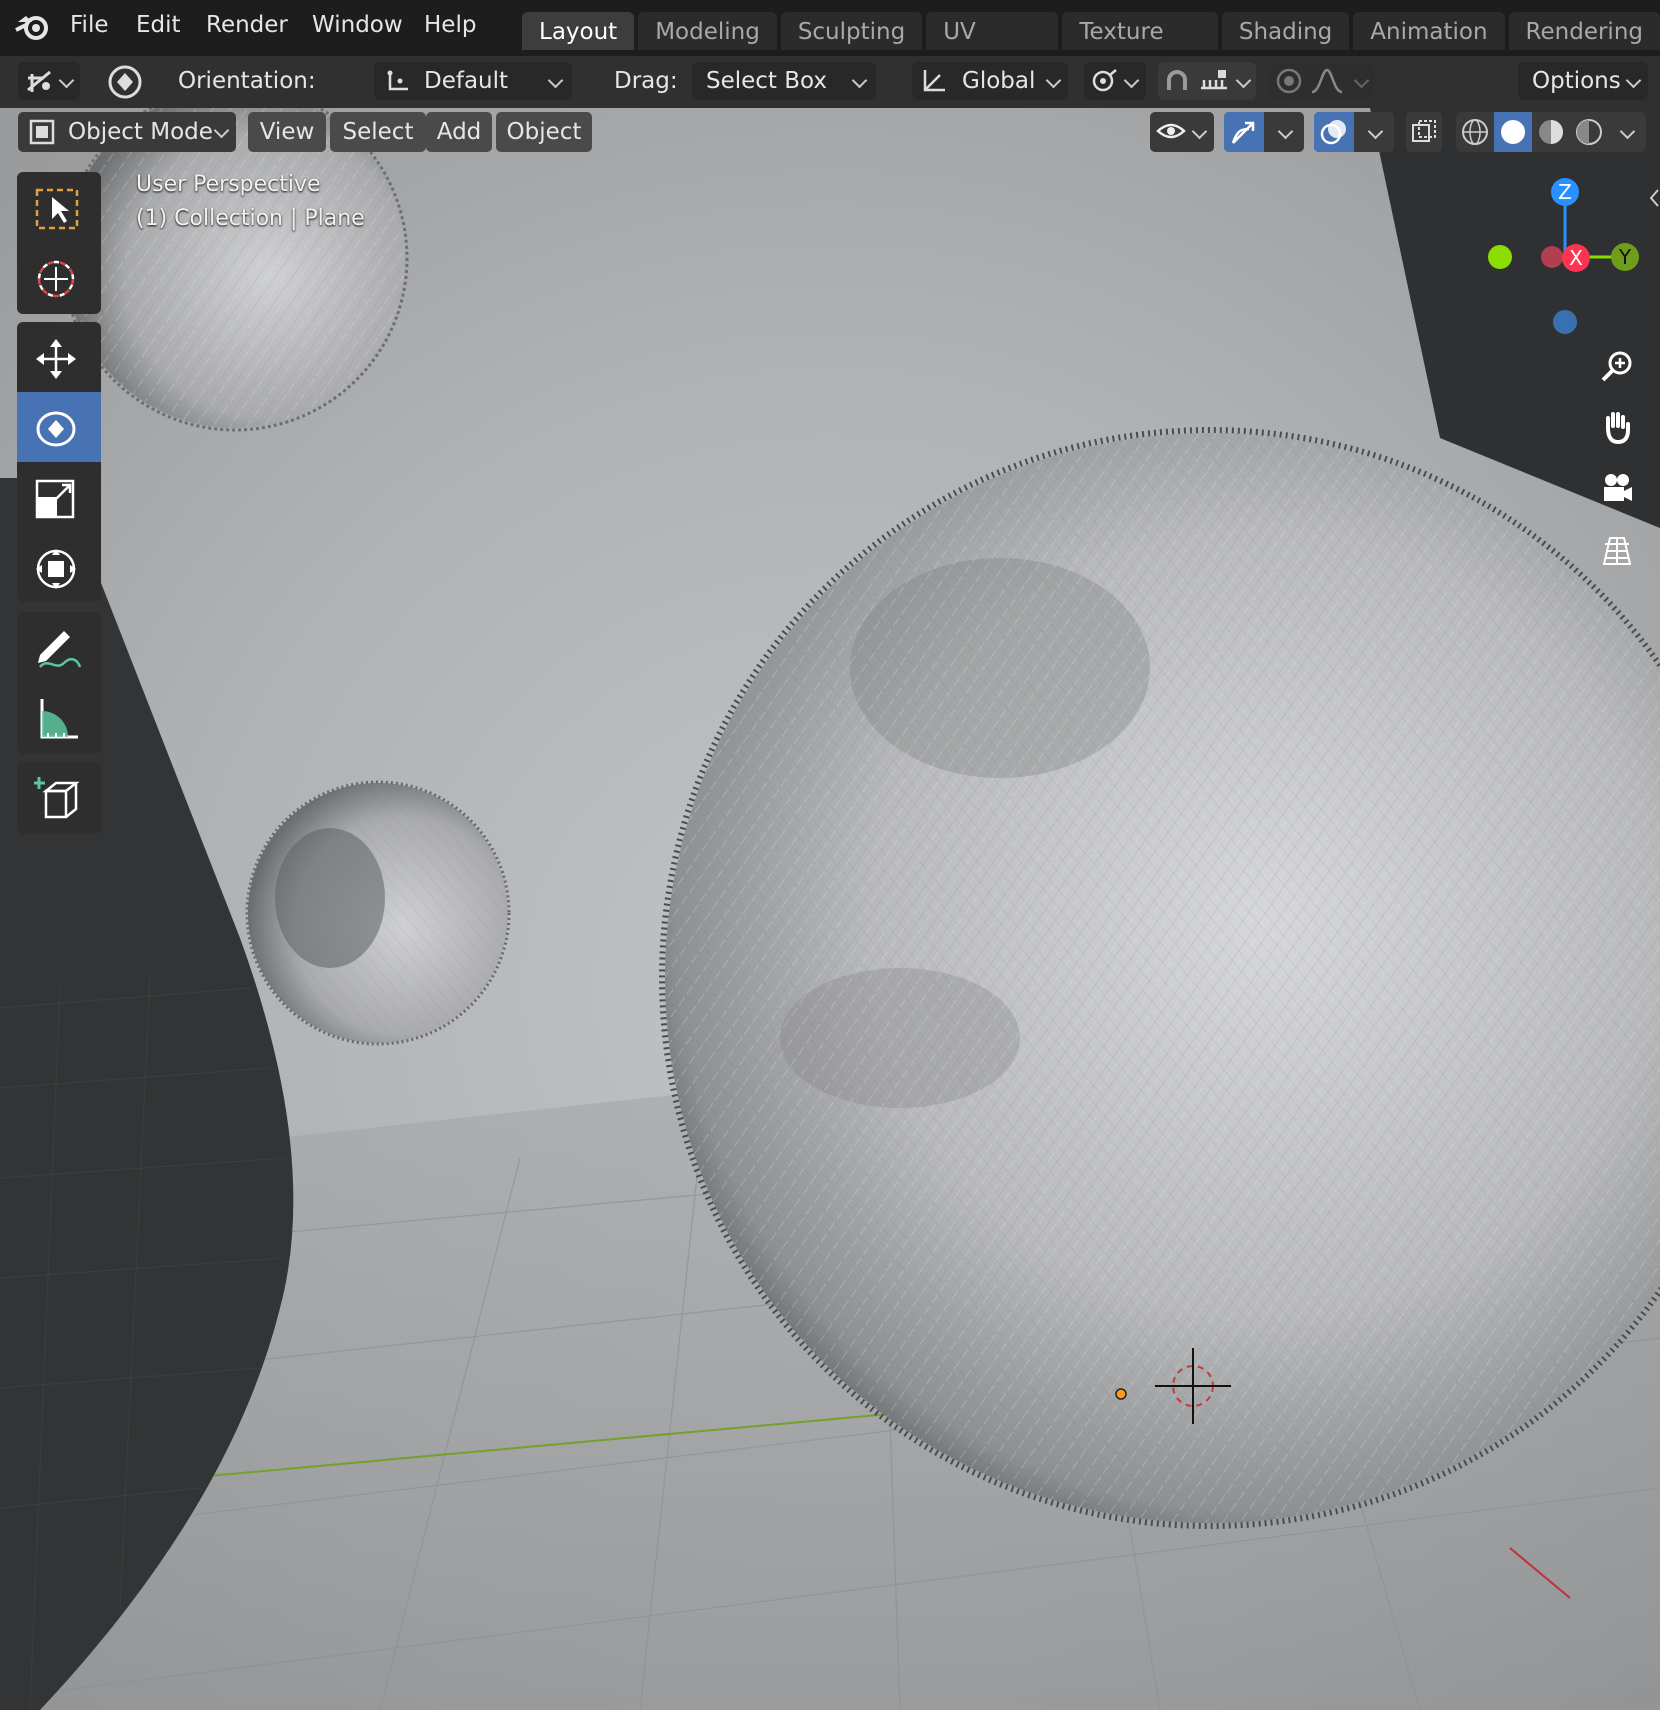  What do you see at coordinates (49, 81) in the screenshot?
I see `editor-type-button` at bounding box center [49, 81].